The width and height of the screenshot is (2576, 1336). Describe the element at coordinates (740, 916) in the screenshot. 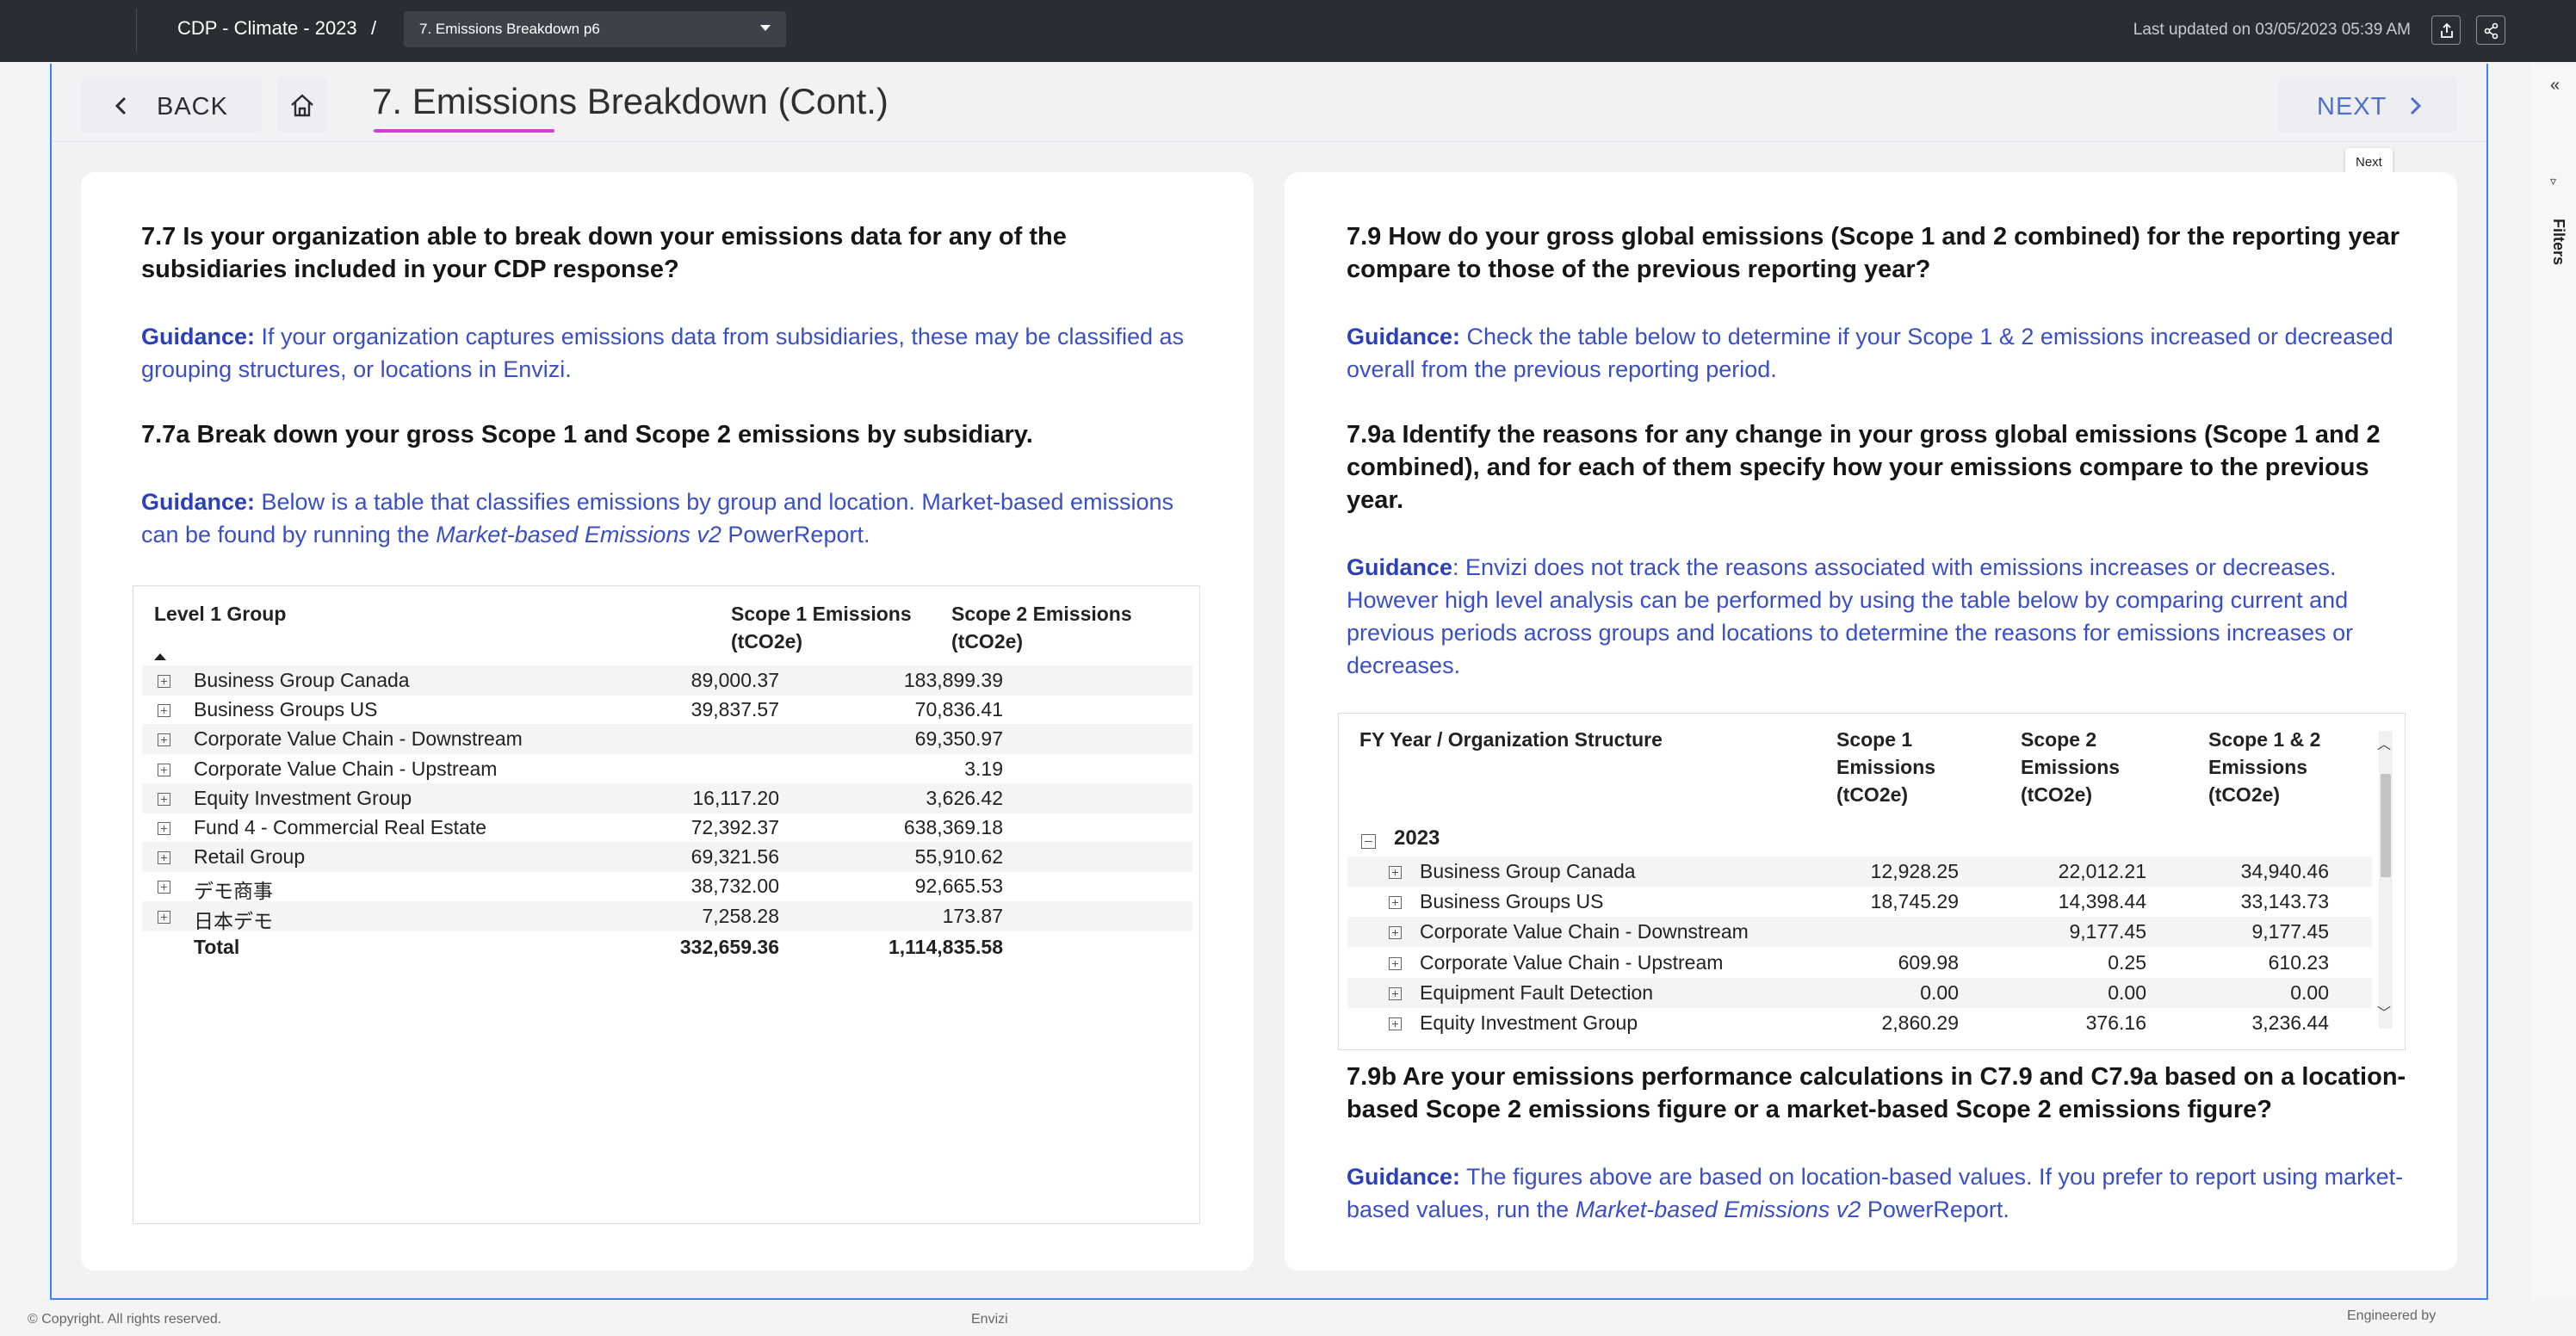

I see `cell-s1: 7,258.28` at that location.